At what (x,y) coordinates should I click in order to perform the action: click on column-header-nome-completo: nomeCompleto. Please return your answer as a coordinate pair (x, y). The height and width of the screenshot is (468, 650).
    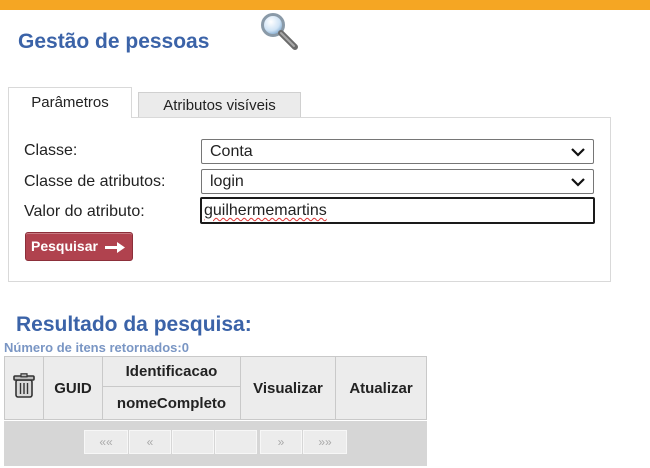
    Looking at the image, I should click on (171, 403).